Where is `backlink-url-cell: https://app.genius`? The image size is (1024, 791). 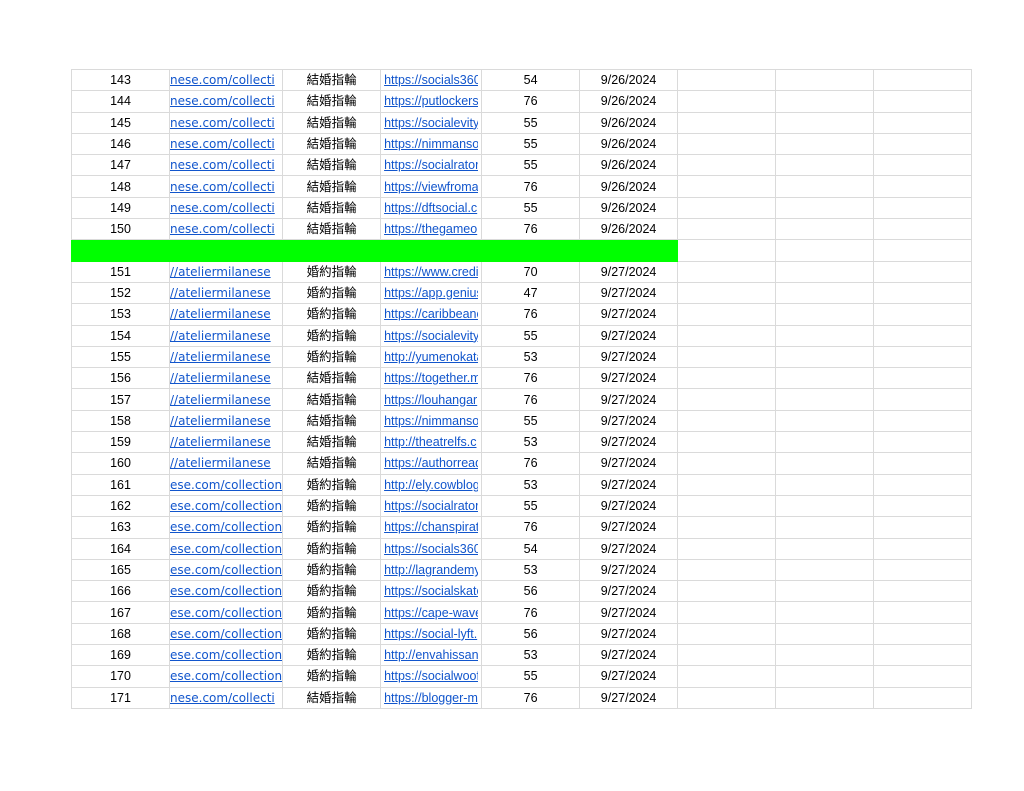 backlink-url-cell: https://app.genius is located at coordinates (431, 293).